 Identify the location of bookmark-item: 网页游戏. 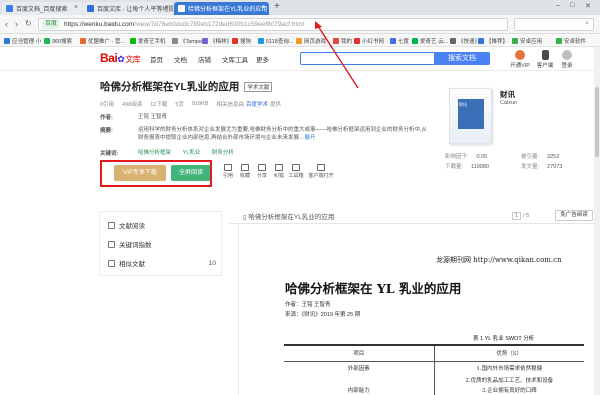
(311, 41).